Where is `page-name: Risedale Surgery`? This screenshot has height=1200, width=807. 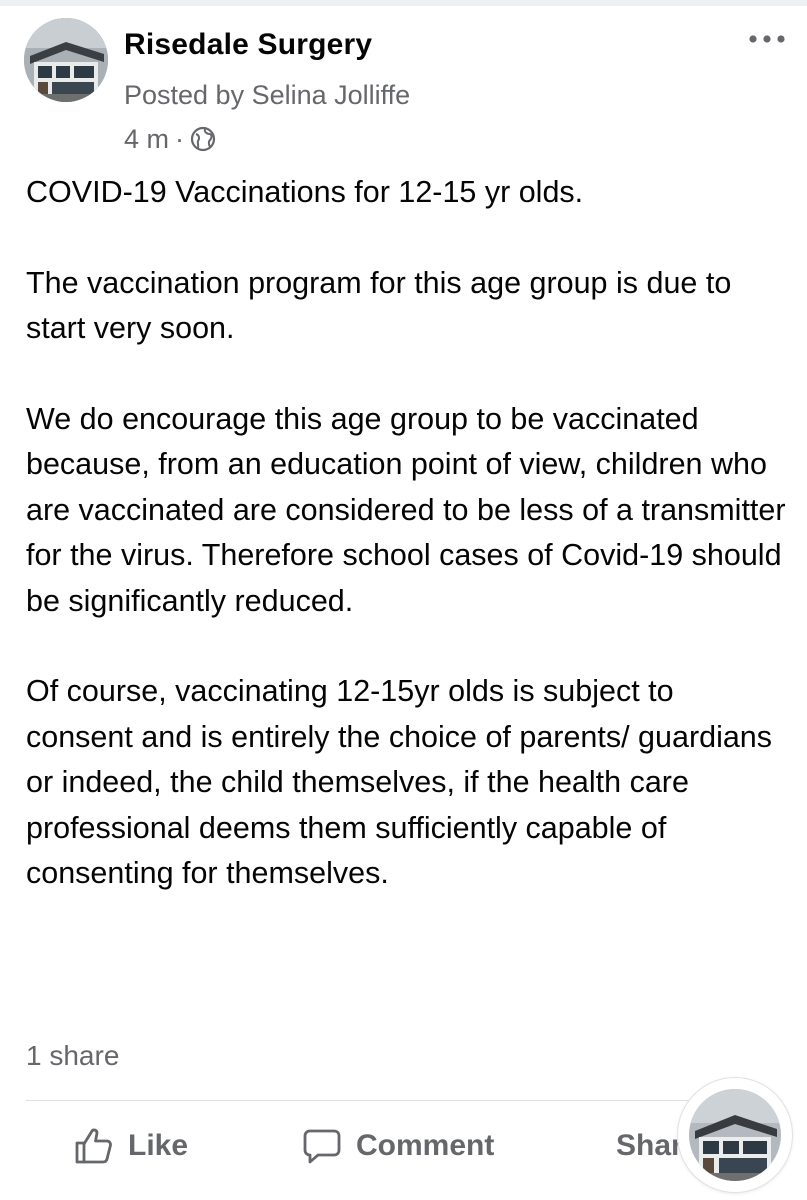 page-name: Risedale Surgery is located at coordinates (248, 45).